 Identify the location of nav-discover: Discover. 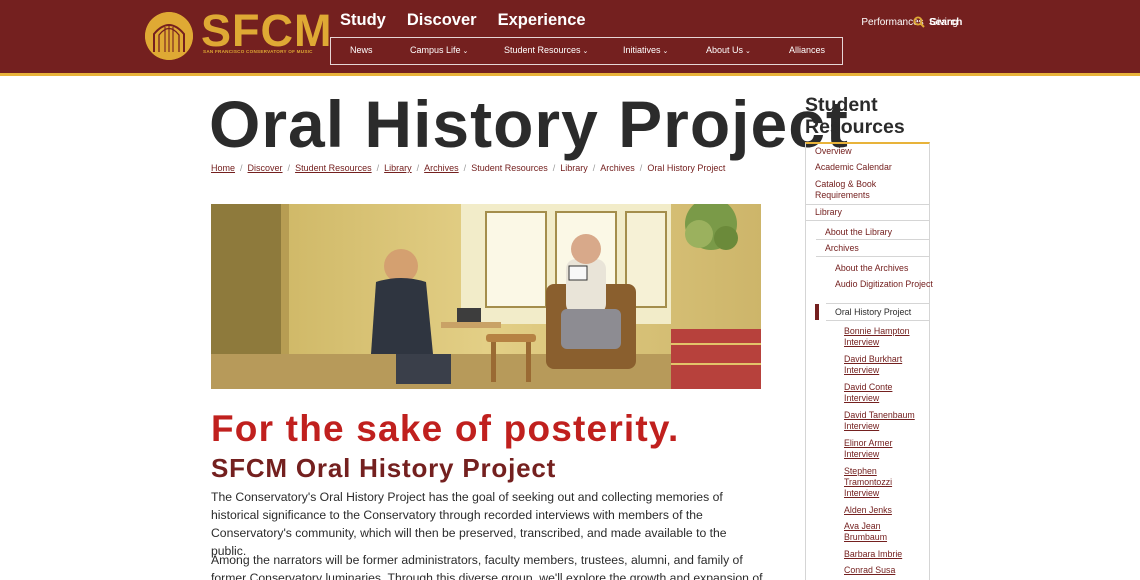
(442, 20).